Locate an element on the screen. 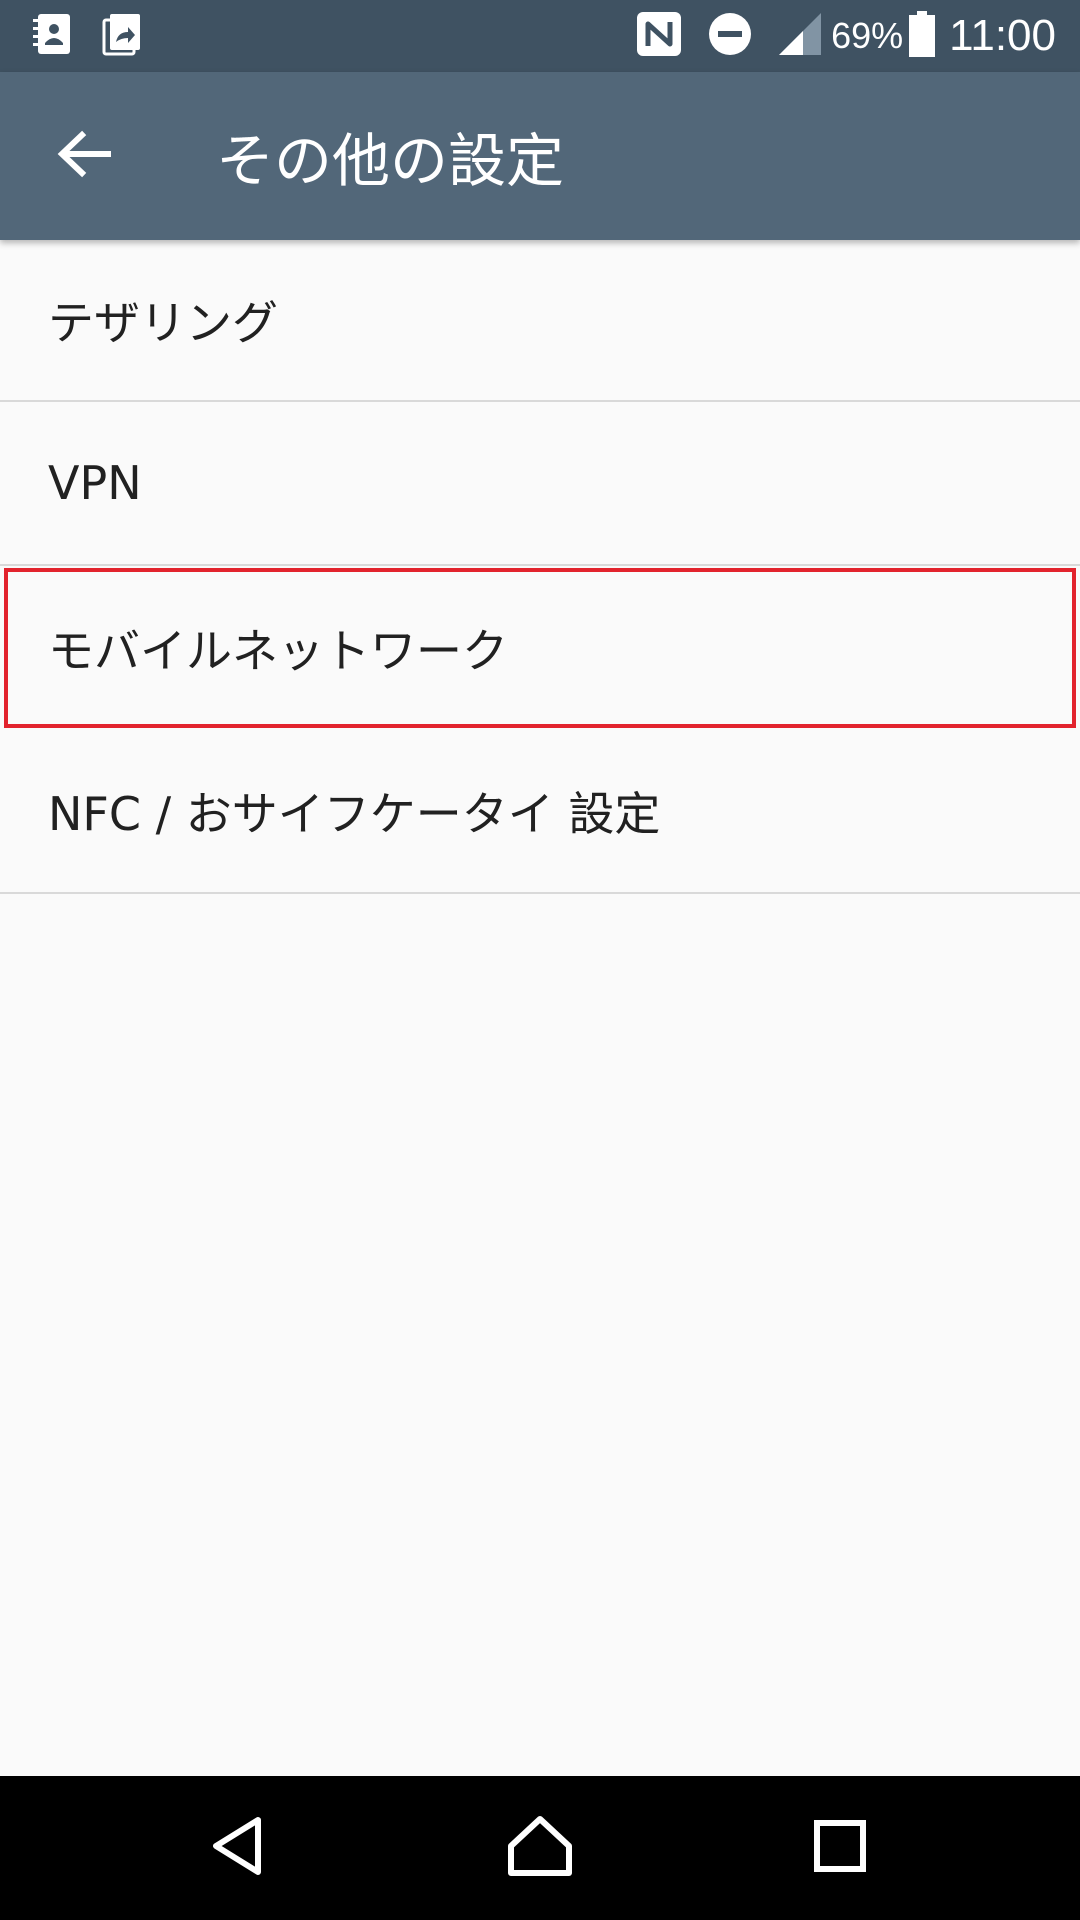 This screenshot has width=1080, height=1920. nfc-icon is located at coordinates (659, 36).